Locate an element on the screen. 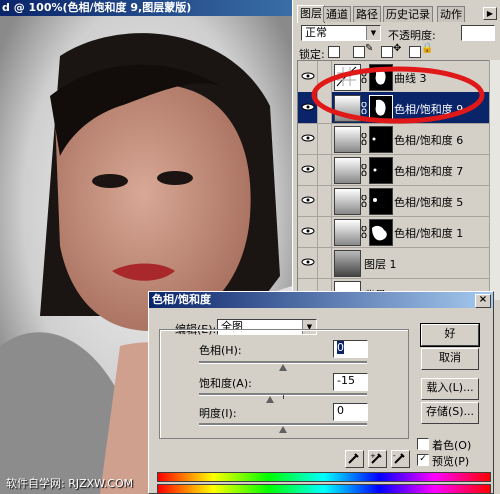 The height and width of the screenshot is (494, 500). lightness-slider-thumb is located at coordinates (283, 429).